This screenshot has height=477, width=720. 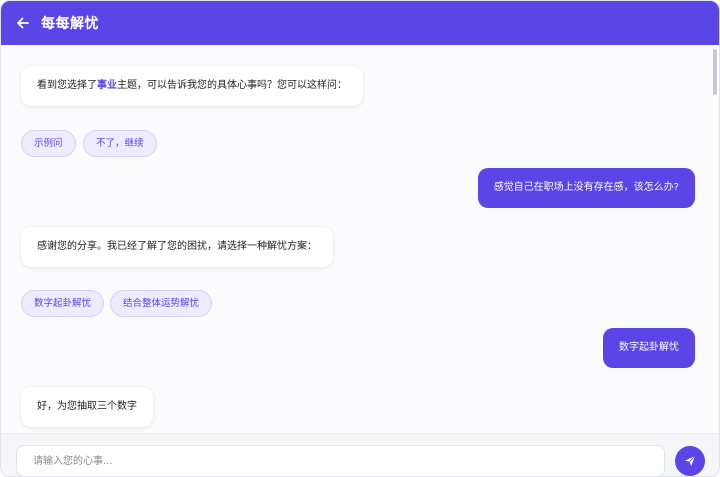 What do you see at coordinates (715, 72) in the screenshot?
I see `chat-scrollbar` at bounding box center [715, 72].